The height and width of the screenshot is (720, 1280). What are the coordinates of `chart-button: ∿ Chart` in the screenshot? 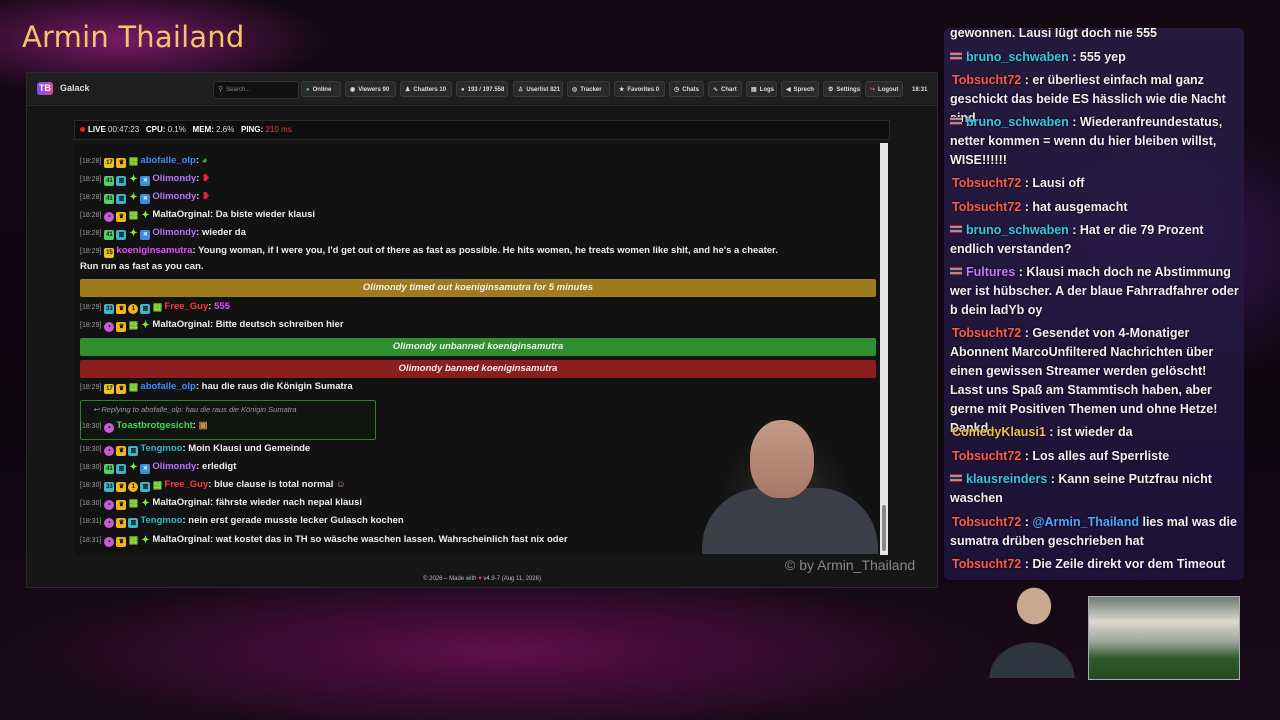 It's located at (725, 89).